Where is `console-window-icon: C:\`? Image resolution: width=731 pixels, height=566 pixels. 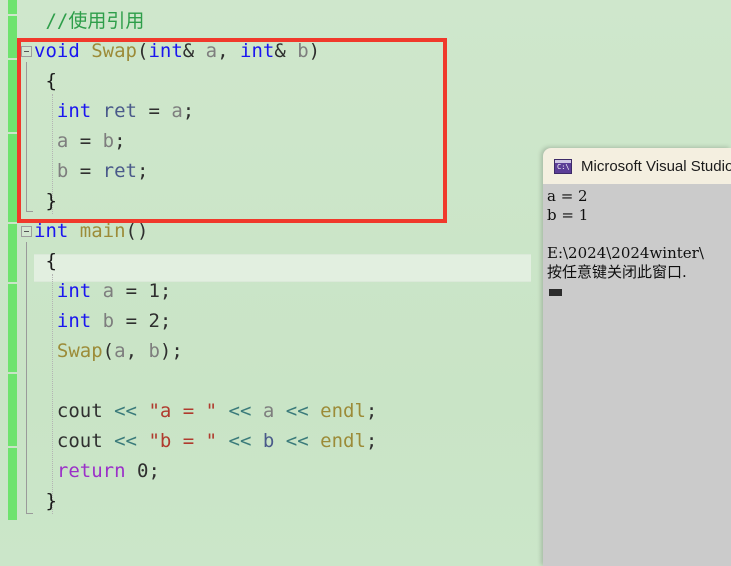 console-window-icon: C:\ is located at coordinates (563, 166).